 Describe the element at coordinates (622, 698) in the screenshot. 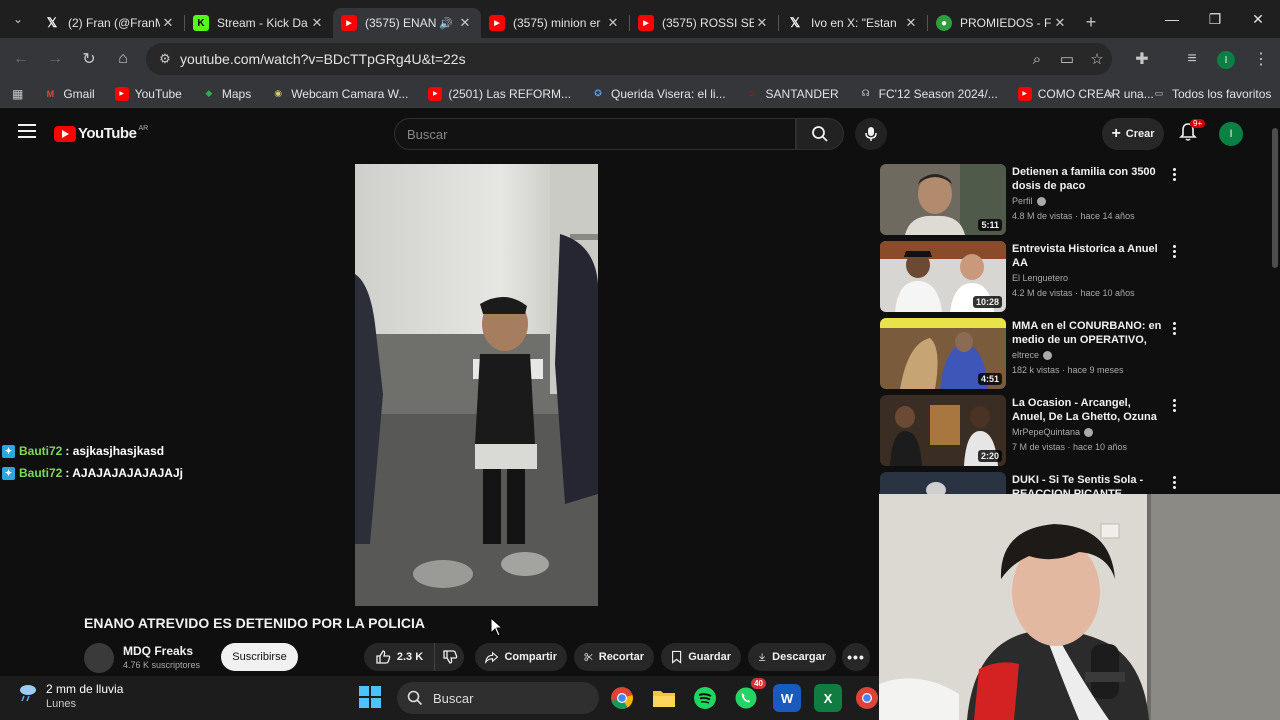

I see `chrome-app` at that location.